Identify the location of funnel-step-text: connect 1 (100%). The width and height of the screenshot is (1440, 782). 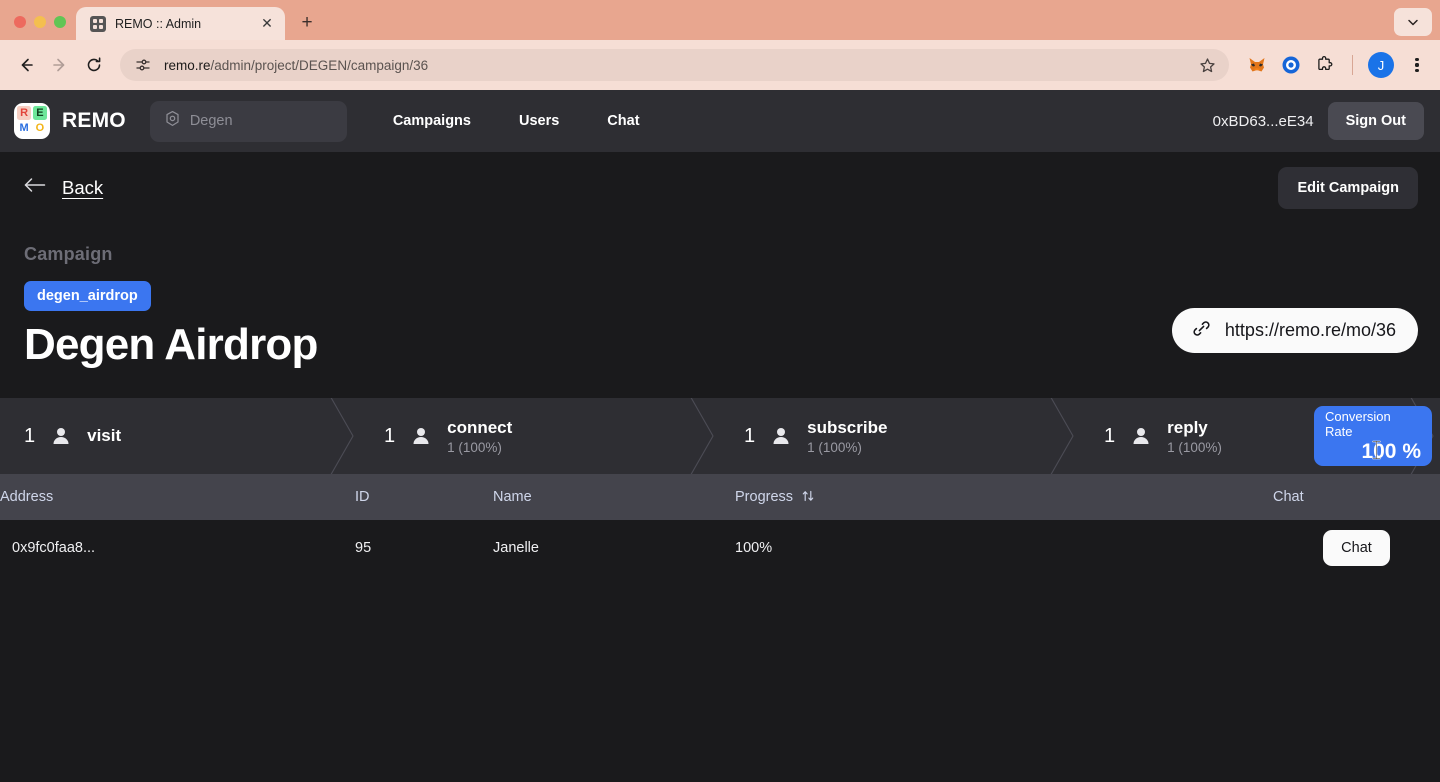
(479, 436).